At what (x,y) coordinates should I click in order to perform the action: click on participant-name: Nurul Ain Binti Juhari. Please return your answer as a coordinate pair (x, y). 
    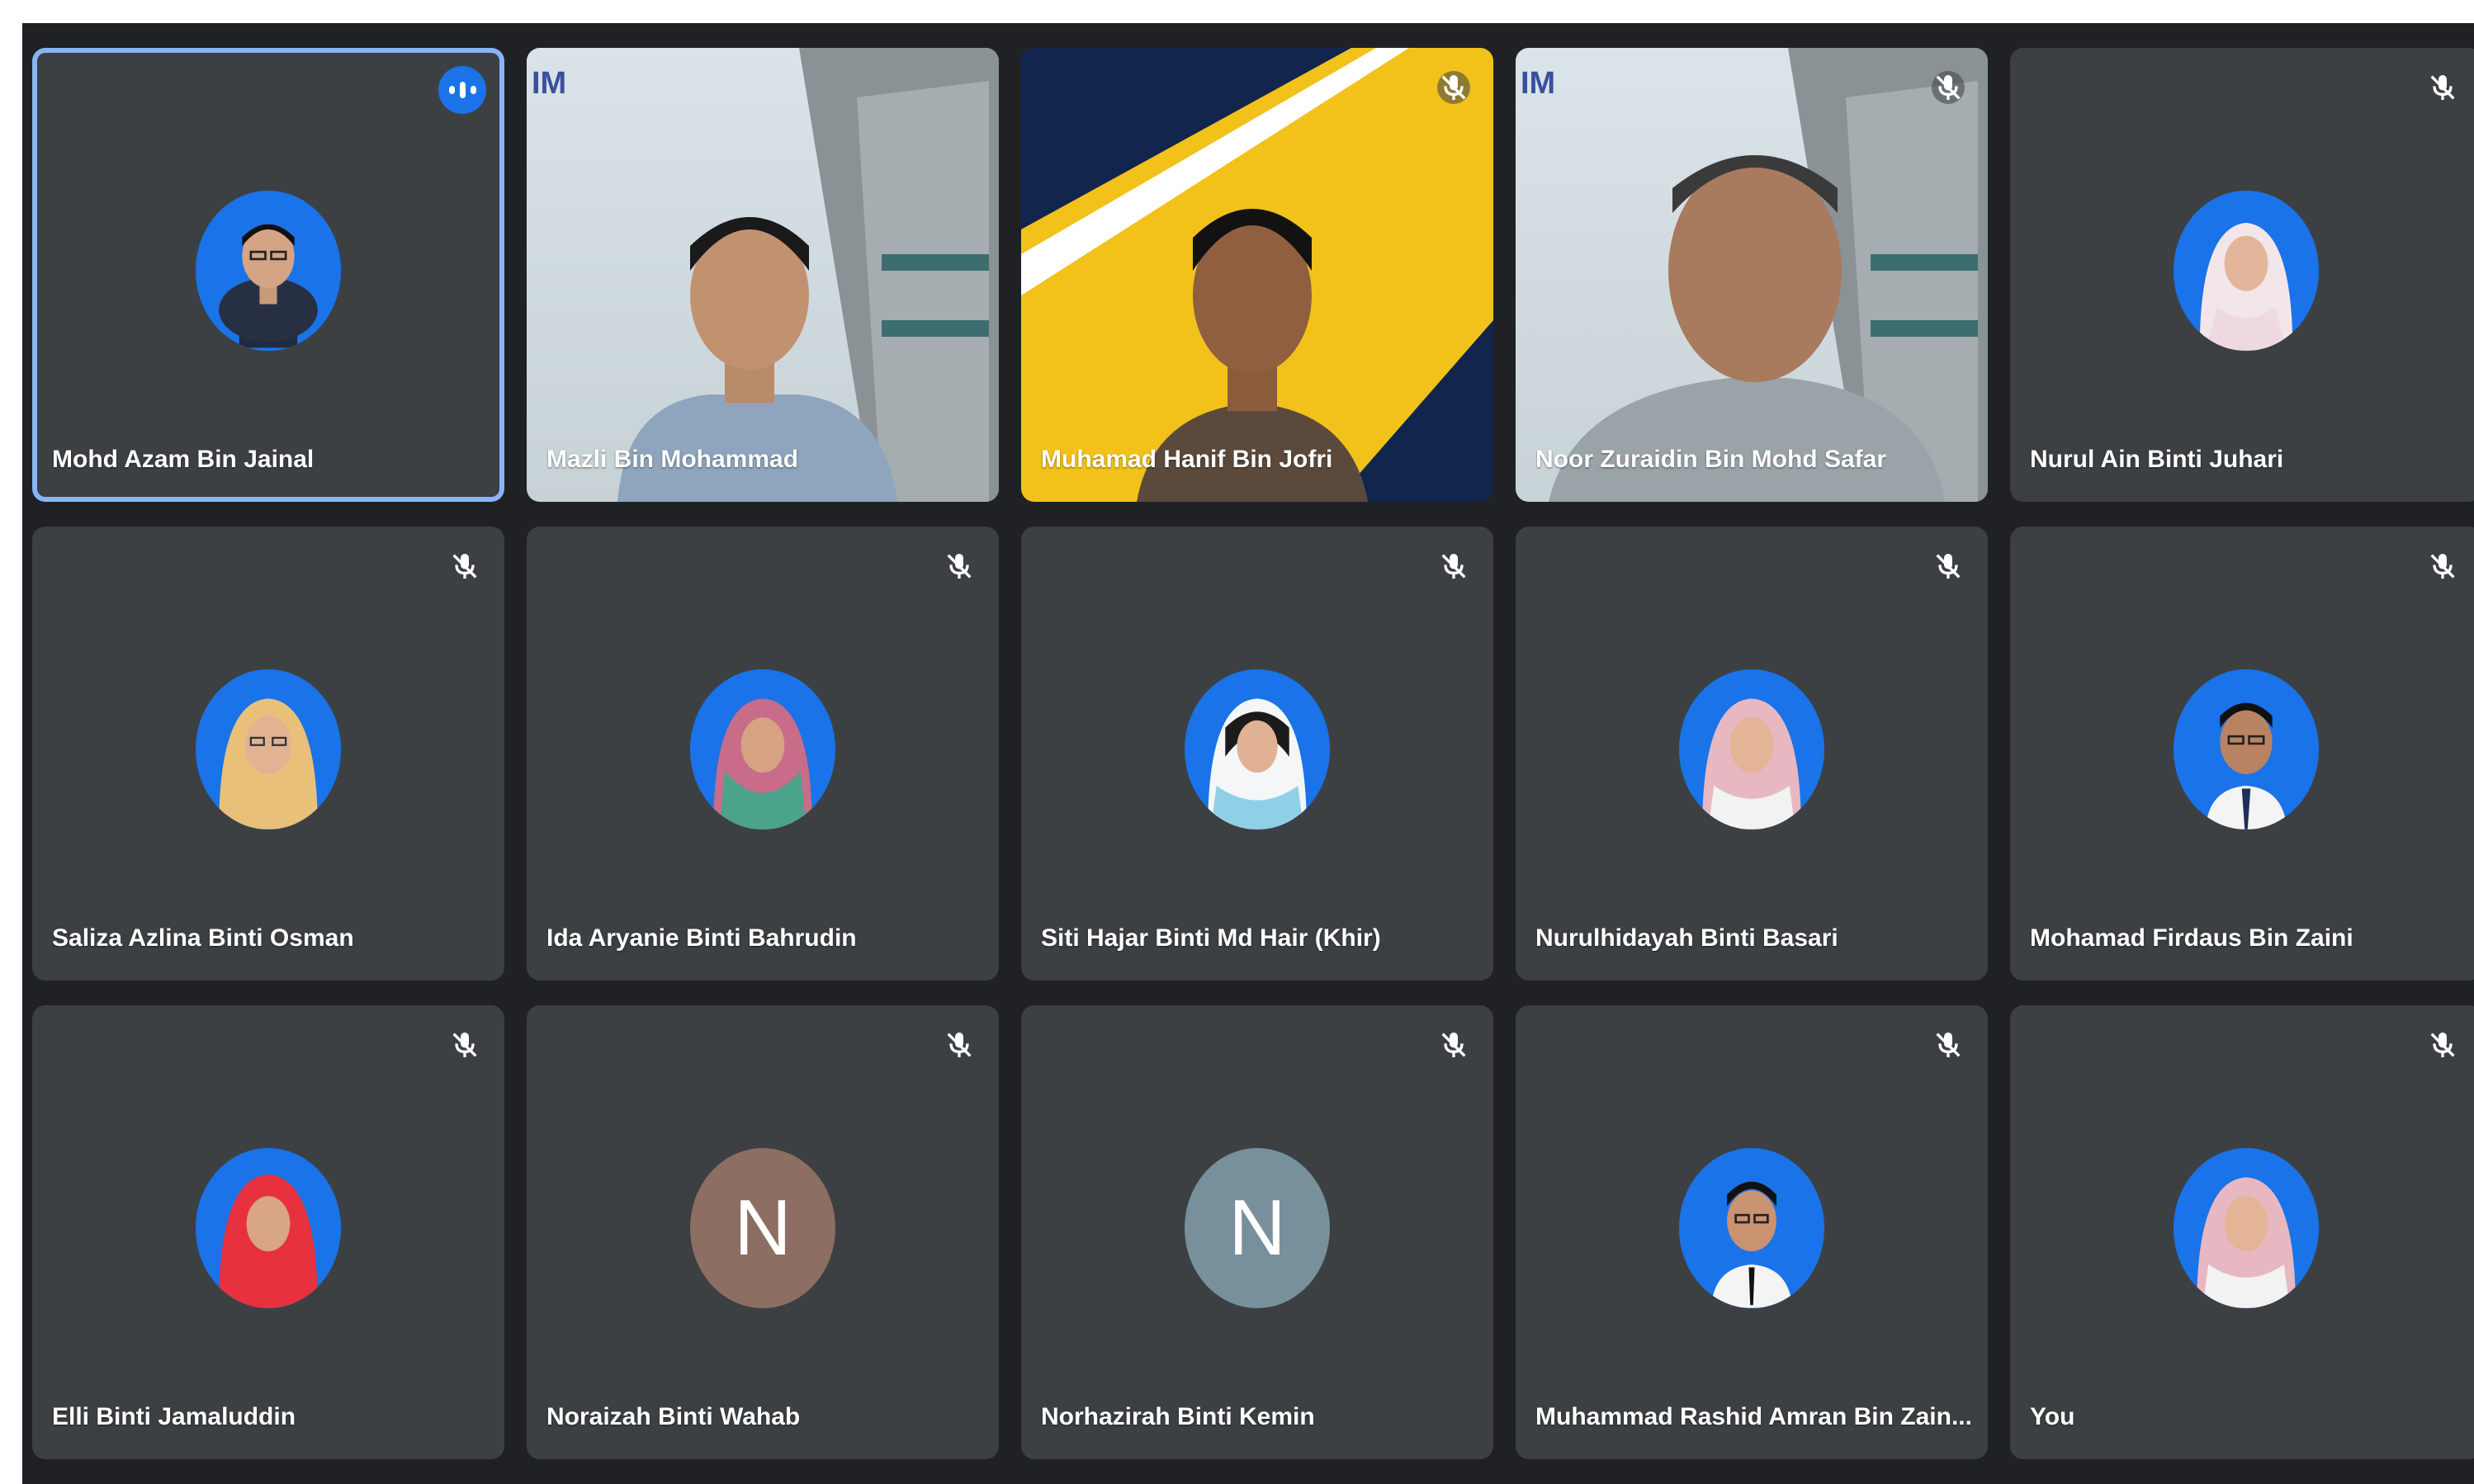
    Looking at the image, I should click on (2157, 459).